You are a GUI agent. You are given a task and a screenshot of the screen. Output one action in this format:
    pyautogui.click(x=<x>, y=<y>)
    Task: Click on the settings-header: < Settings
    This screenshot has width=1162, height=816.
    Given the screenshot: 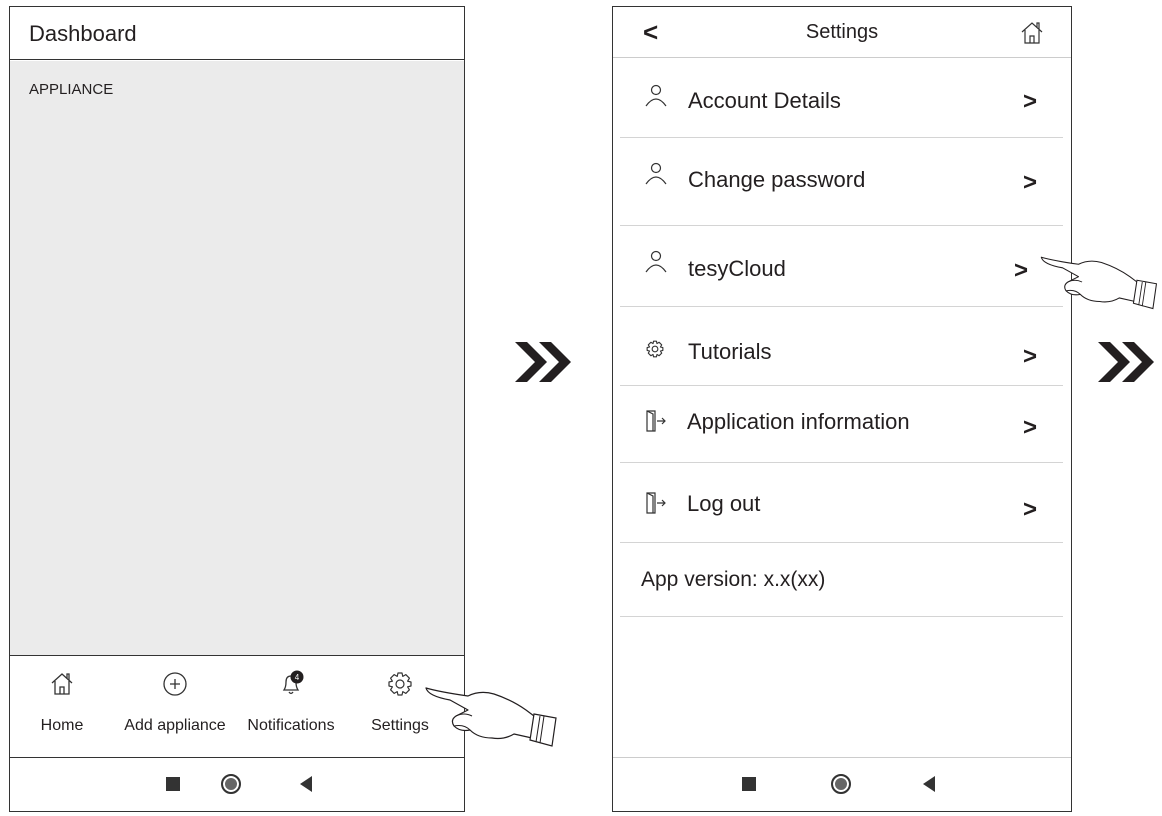 What is the action you would take?
    pyautogui.click(x=842, y=32)
    